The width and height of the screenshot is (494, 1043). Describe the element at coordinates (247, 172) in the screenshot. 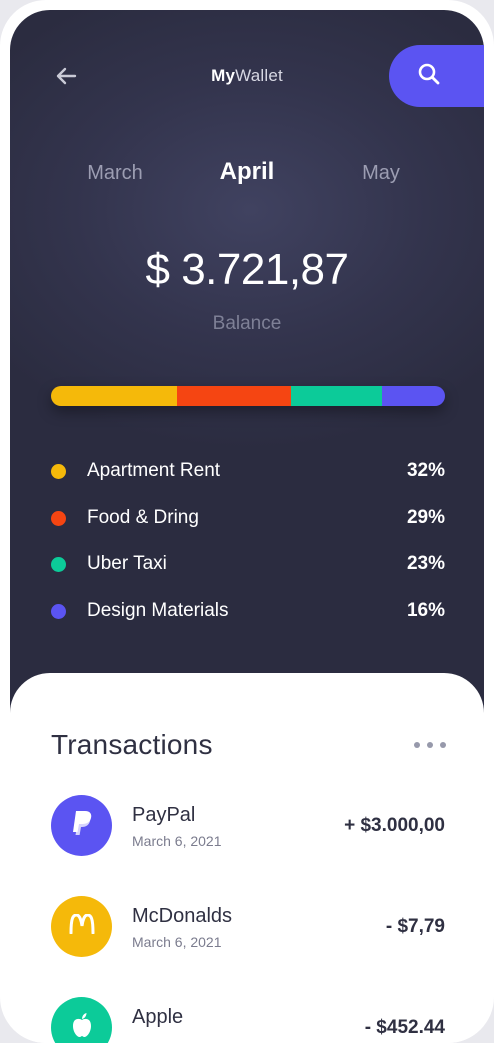

I see `month-tab-april: April` at that location.